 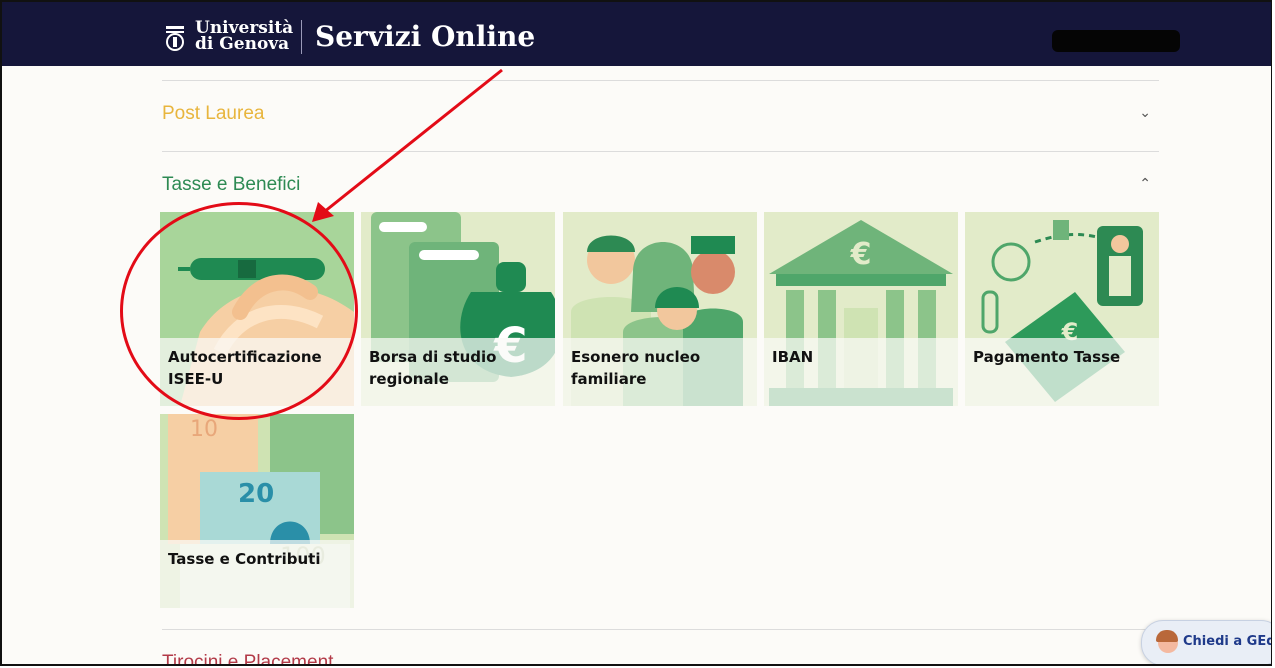 I want to click on app-title: Servizi Online, so click(x=425, y=36).